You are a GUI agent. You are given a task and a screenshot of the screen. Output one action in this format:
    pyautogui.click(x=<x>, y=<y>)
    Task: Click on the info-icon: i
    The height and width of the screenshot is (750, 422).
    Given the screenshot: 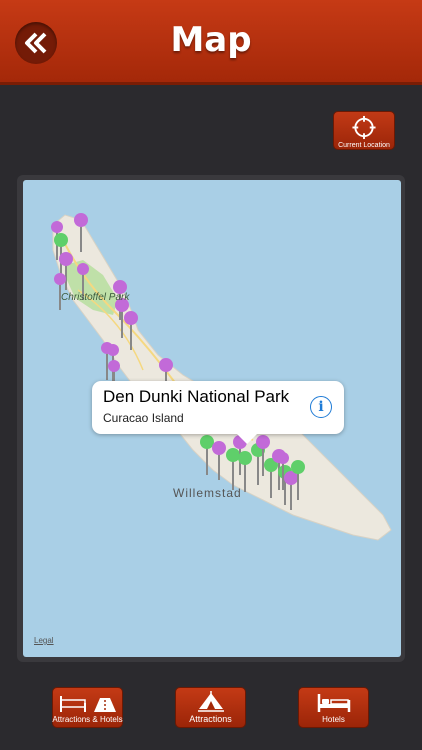 What is the action you would take?
    pyautogui.click(x=321, y=407)
    